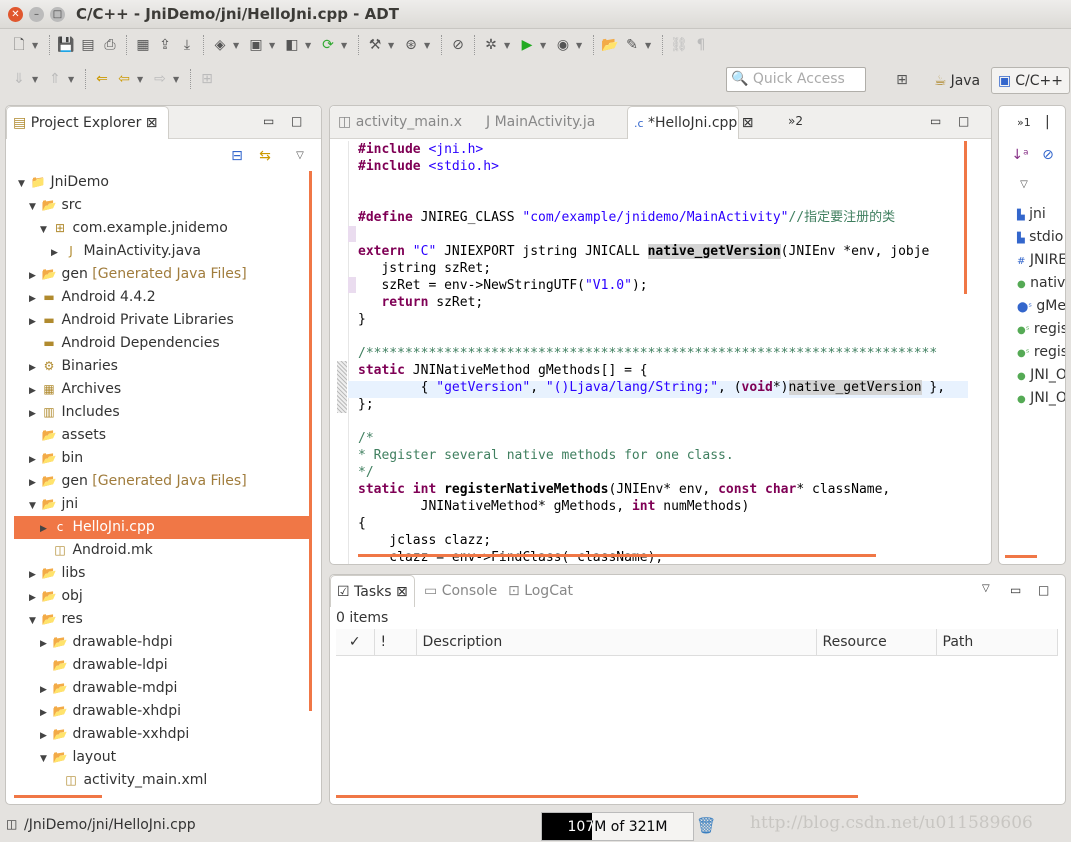 The height and width of the screenshot is (842, 1071). I want to click on refresh-icon: ⟳, so click(328, 45).